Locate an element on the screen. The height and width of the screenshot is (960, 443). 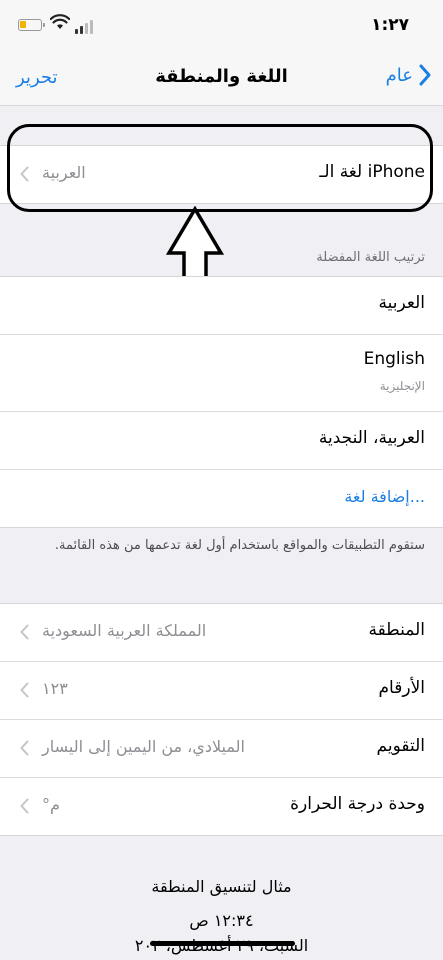
status-time: ١:٢٧ is located at coordinates (390, 25).